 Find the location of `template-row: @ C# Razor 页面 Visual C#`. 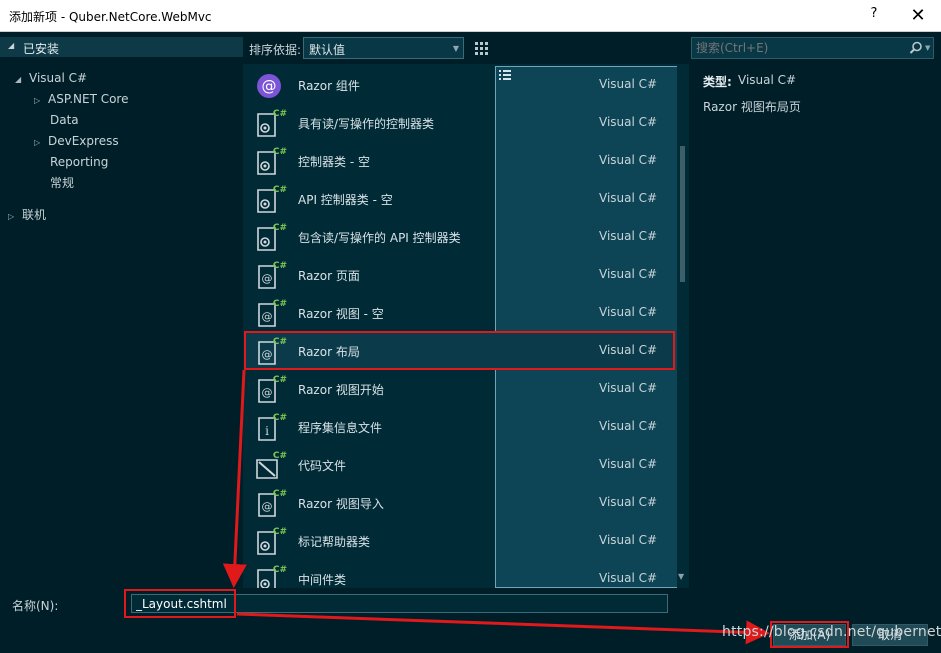

template-row: @ C# Razor 页面 Visual C# is located at coordinates (460, 275).